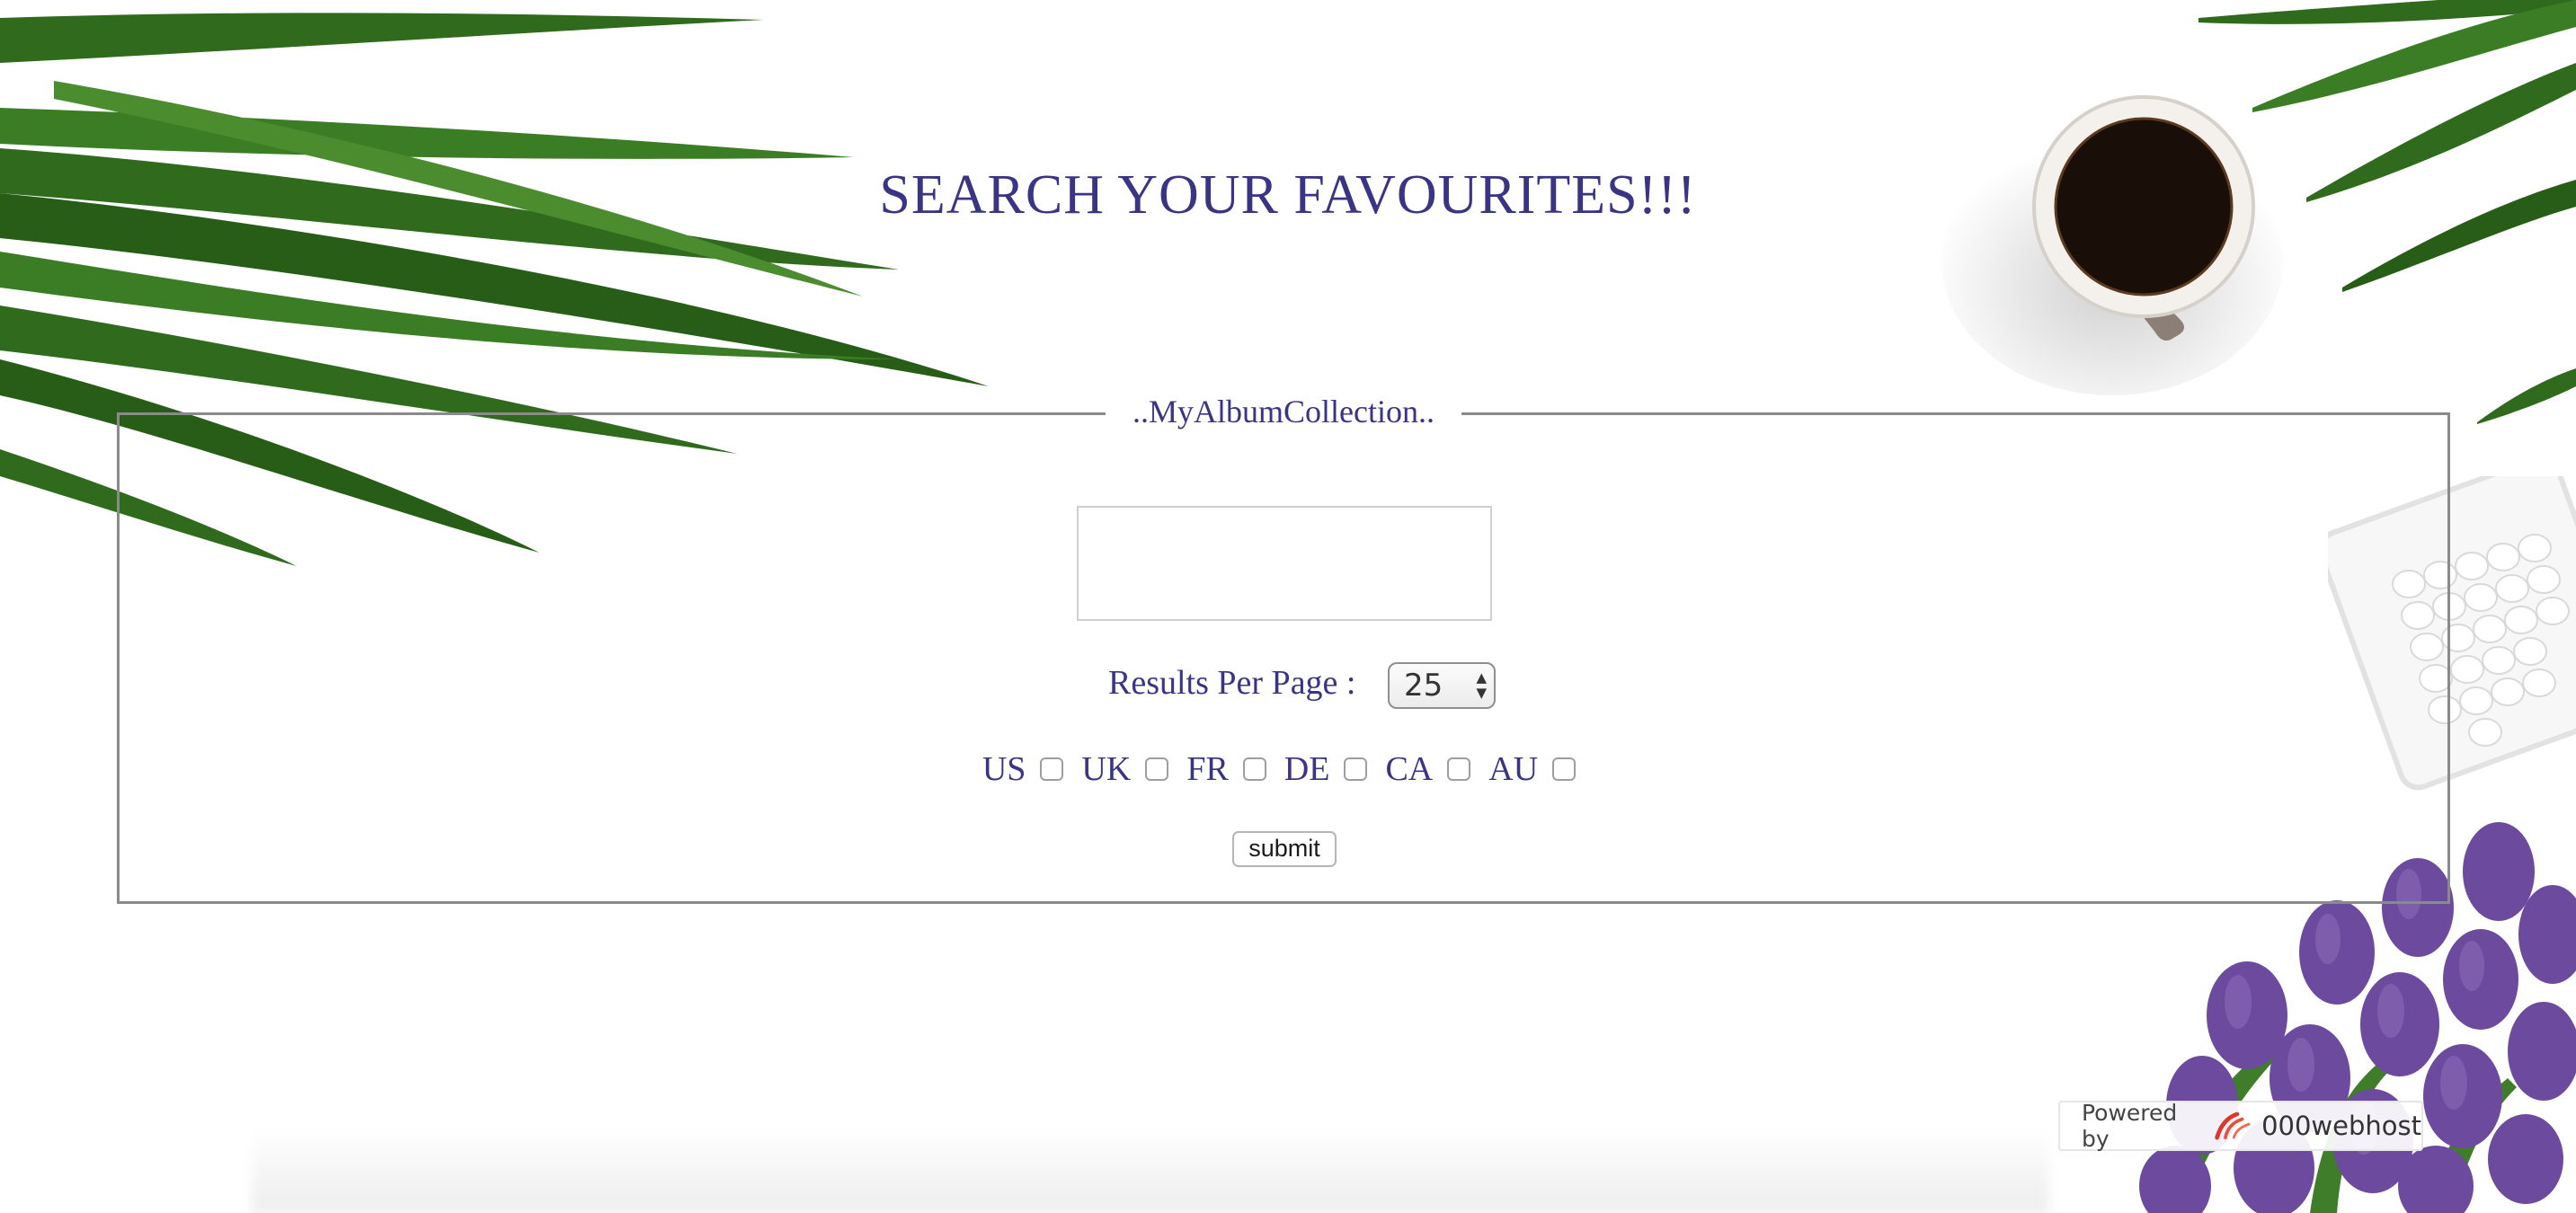 This screenshot has width=2576, height=1213. Describe the element at coordinates (1356, 769) in the screenshot. I see `country-checkbox-de` at that location.